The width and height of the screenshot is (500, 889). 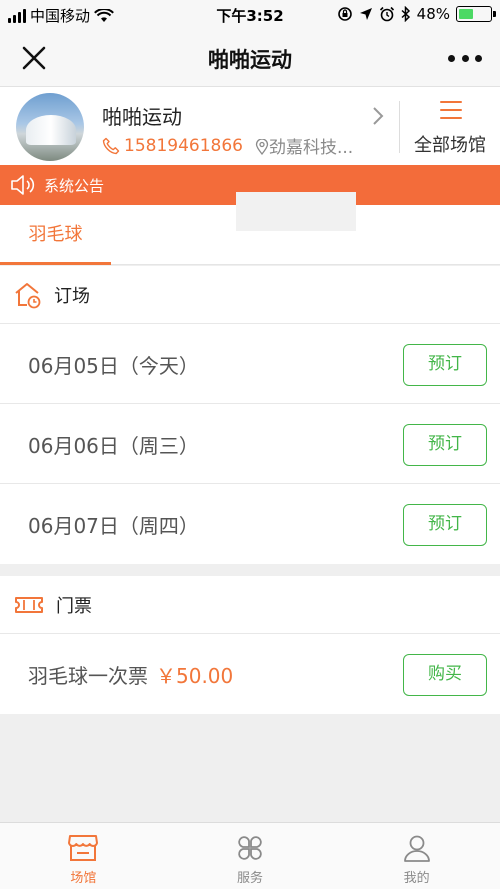 What do you see at coordinates (250, 125) in the screenshot?
I see `venue-header: 啪啪运动 15819461866 劲嘉科技... 全部场馆` at bounding box center [250, 125].